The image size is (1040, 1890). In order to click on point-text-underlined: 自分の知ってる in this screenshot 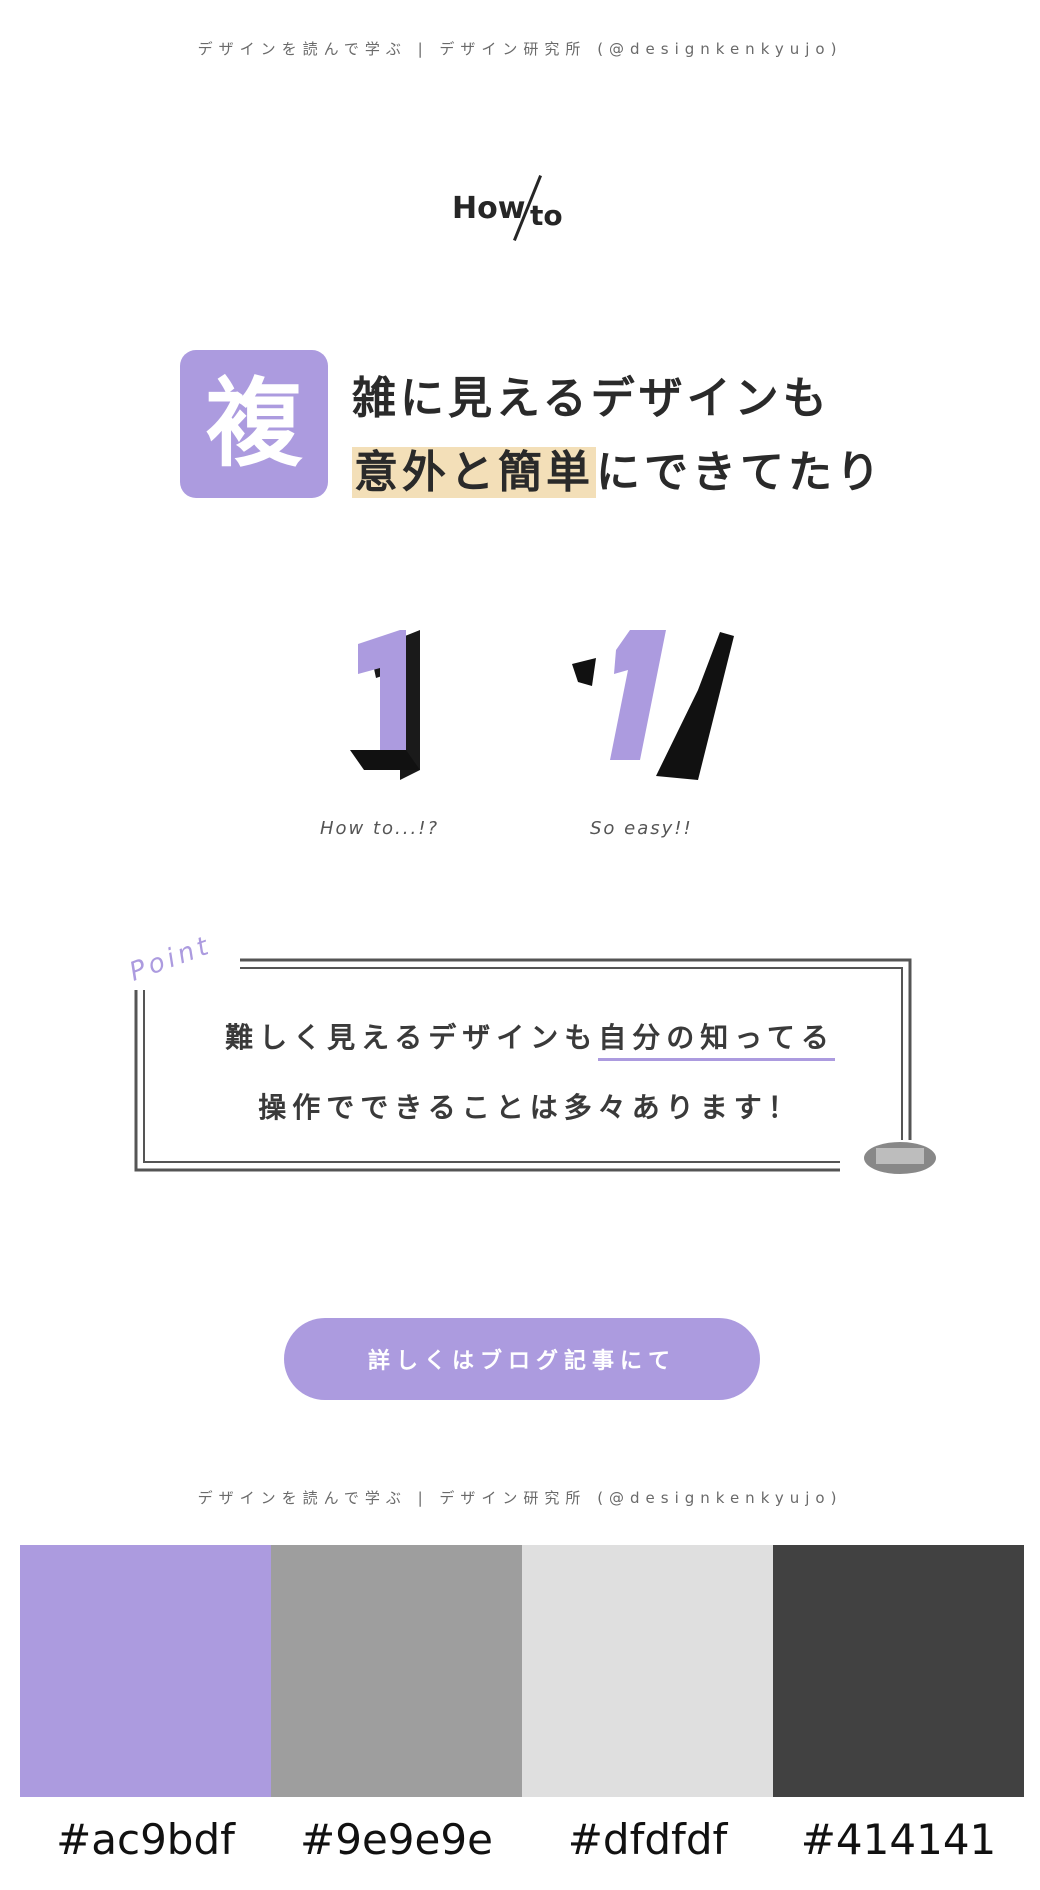, I will do `click(716, 1041)`.